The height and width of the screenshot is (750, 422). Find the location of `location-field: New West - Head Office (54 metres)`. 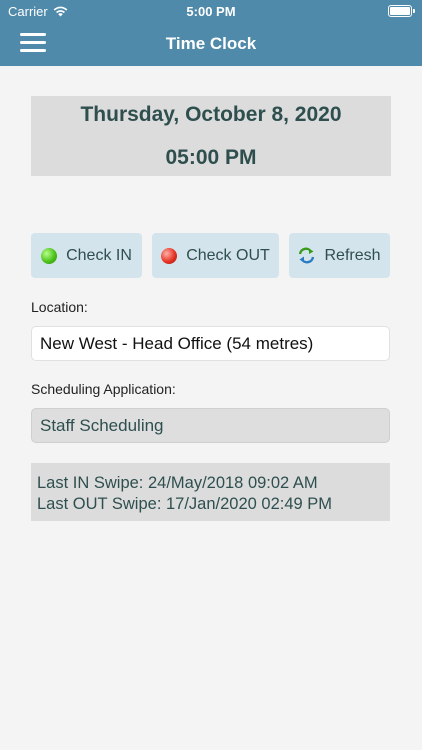

location-field: New West - Head Office (54 metres) is located at coordinates (210, 343).